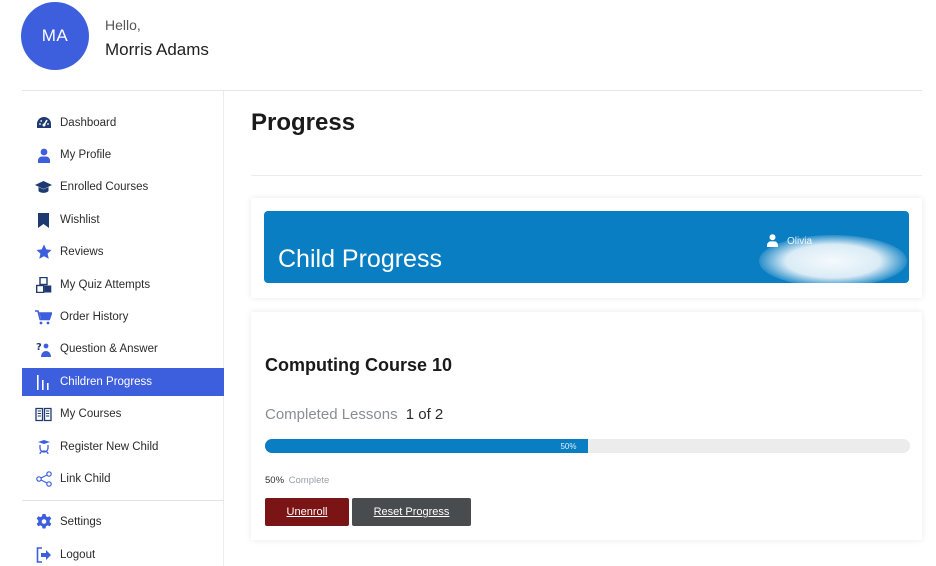  What do you see at coordinates (104, 187) in the screenshot?
I see `sidebar-item-label: Enrolled Courses` at bounding box center [104, 187].